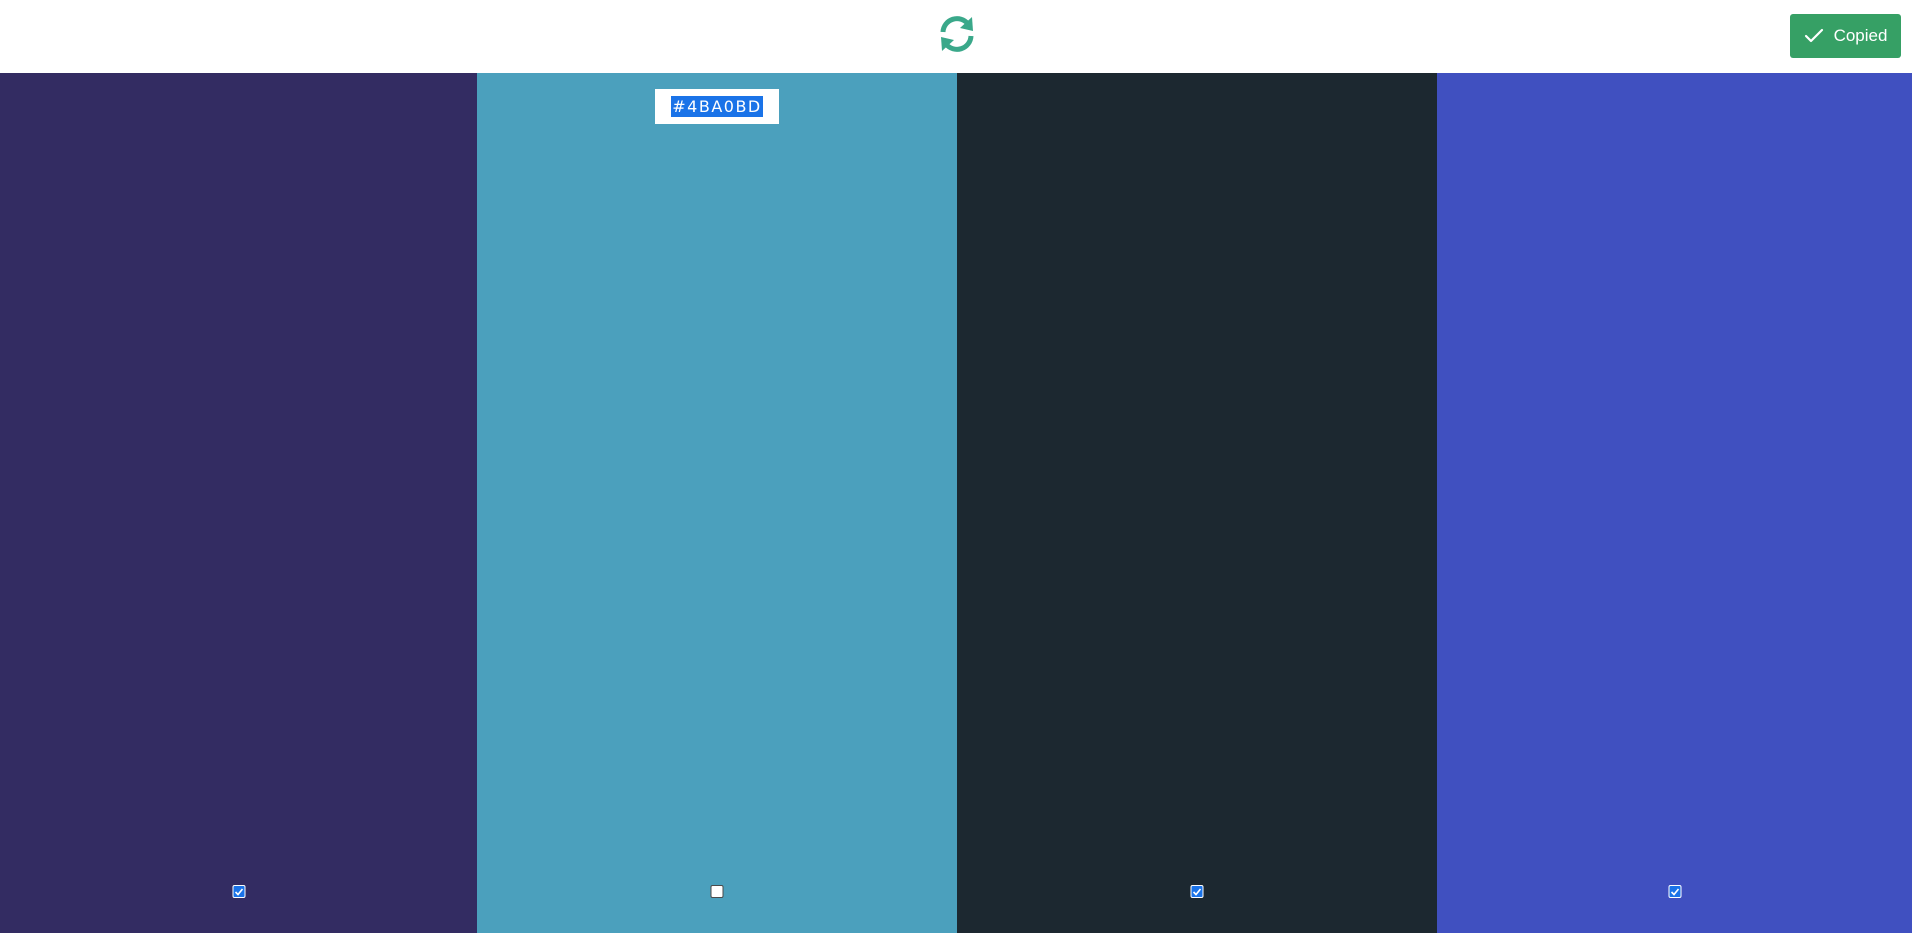  What do you see at coordinates (1814, 36) in the screenshot?
I see `checkmark-icon` at bounding box center [1814, 36].